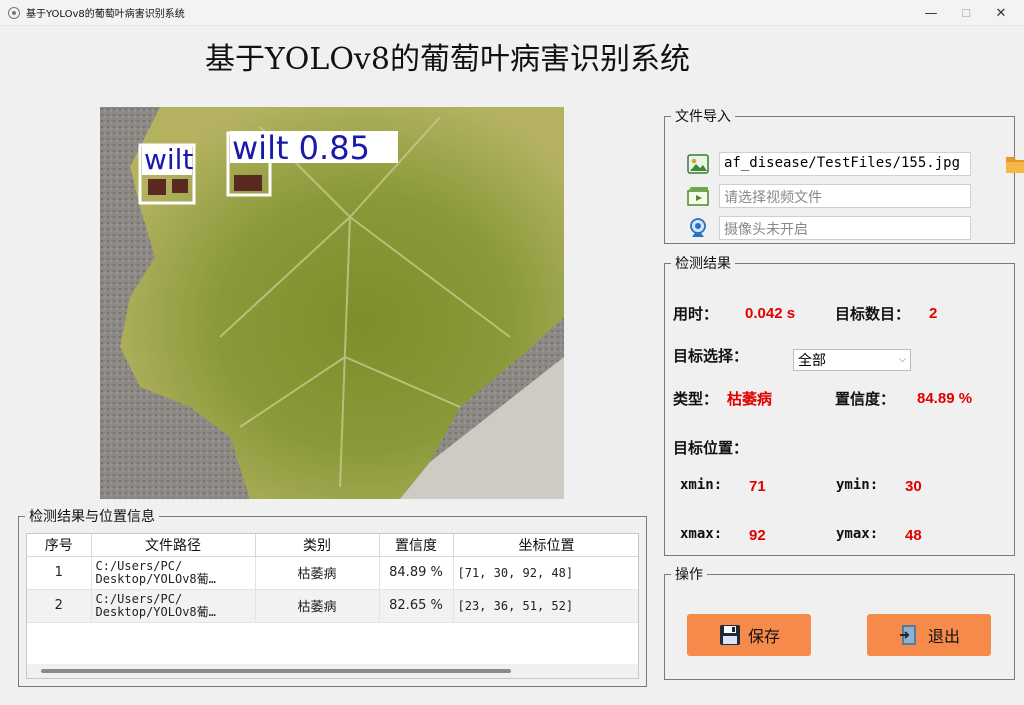  Describe the element at coordinates (696, 314) in the screenshot. I see `time-label: 用时：` at that location.